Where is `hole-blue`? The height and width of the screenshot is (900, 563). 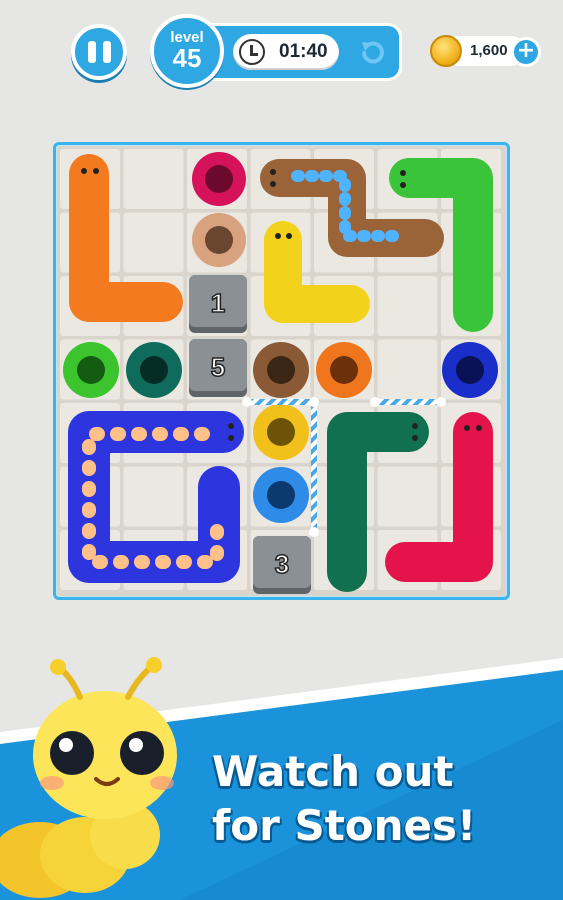
hole-blue is located at coordinates (281, 495).